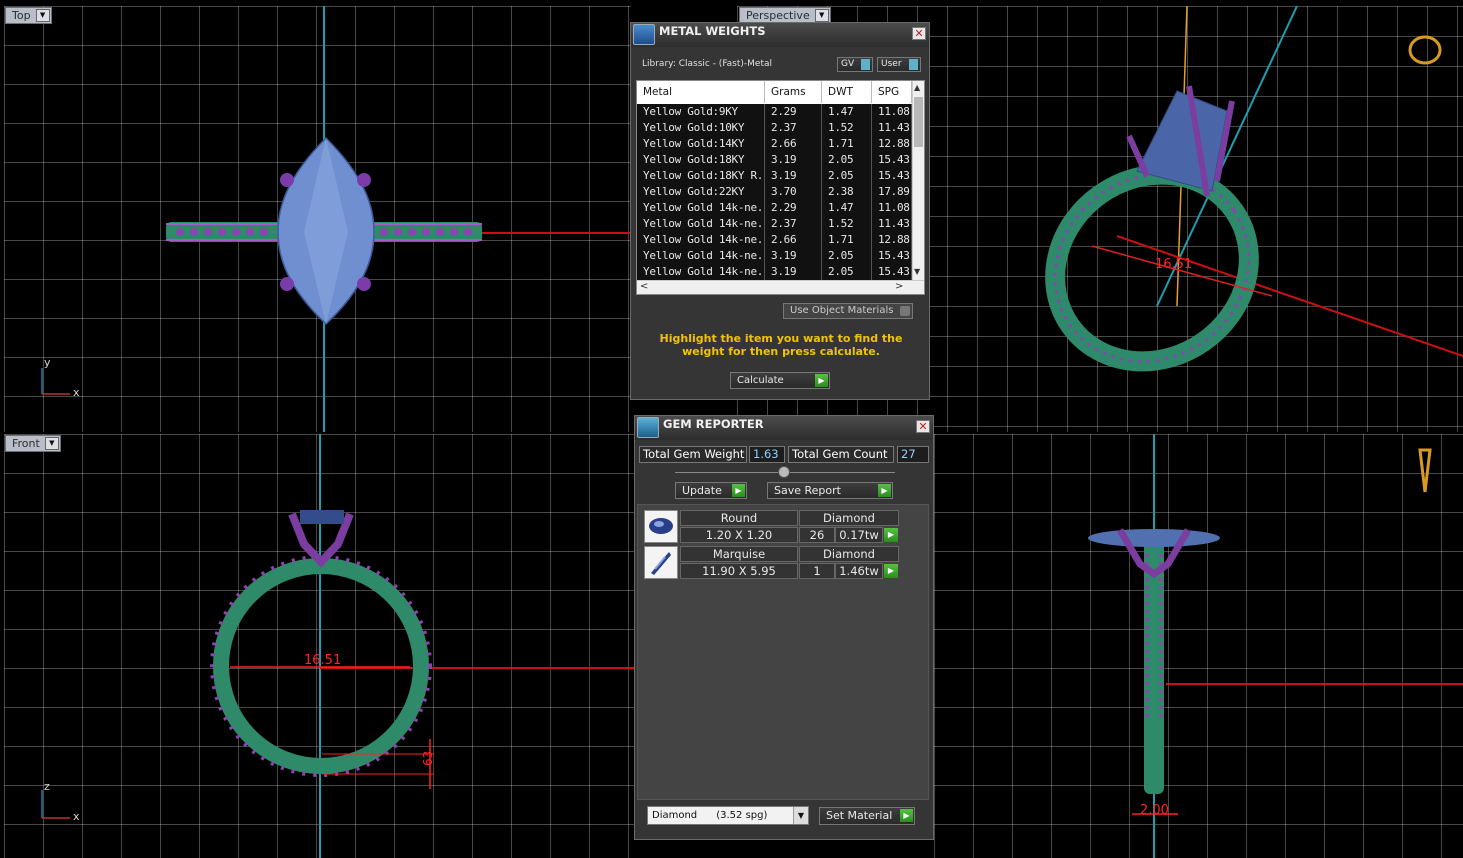  I want to click on col-grams: Grams, so click(793, 92).